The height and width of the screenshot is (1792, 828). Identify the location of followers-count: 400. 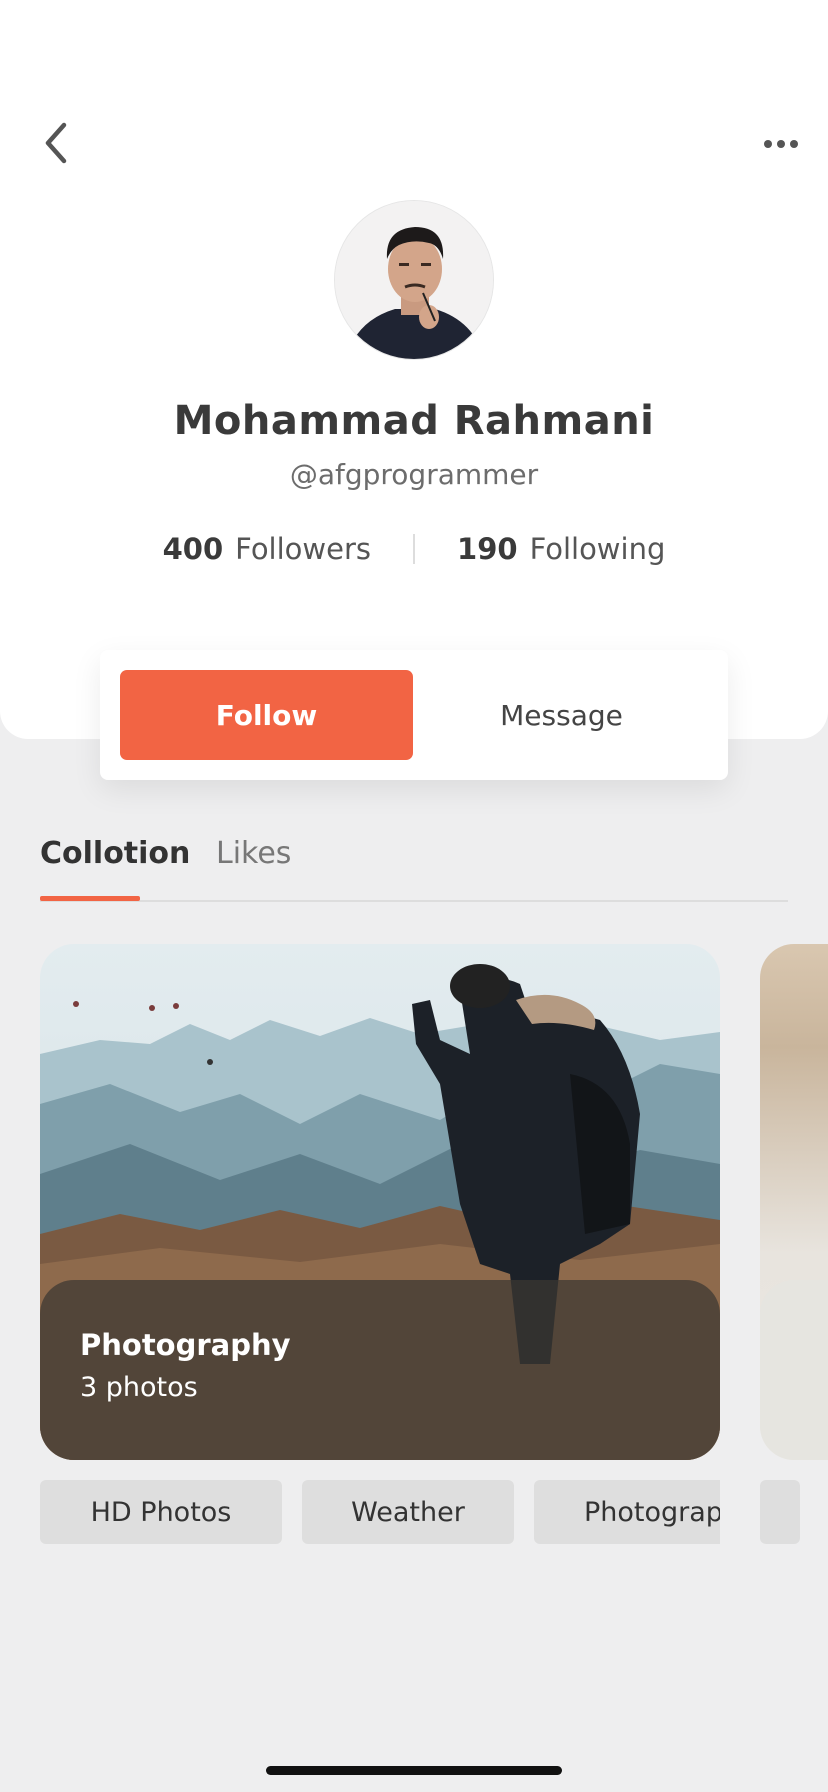
(193, 549).